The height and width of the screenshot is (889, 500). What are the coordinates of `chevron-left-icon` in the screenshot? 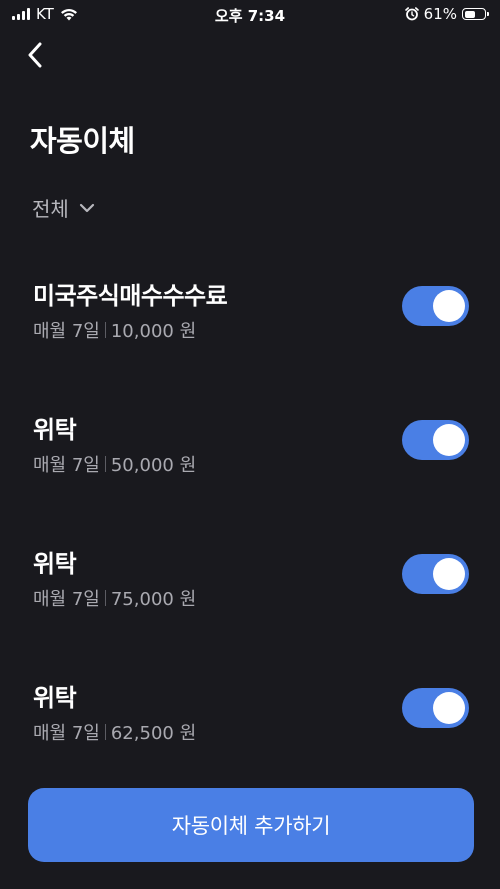 It's located at (35, 55).